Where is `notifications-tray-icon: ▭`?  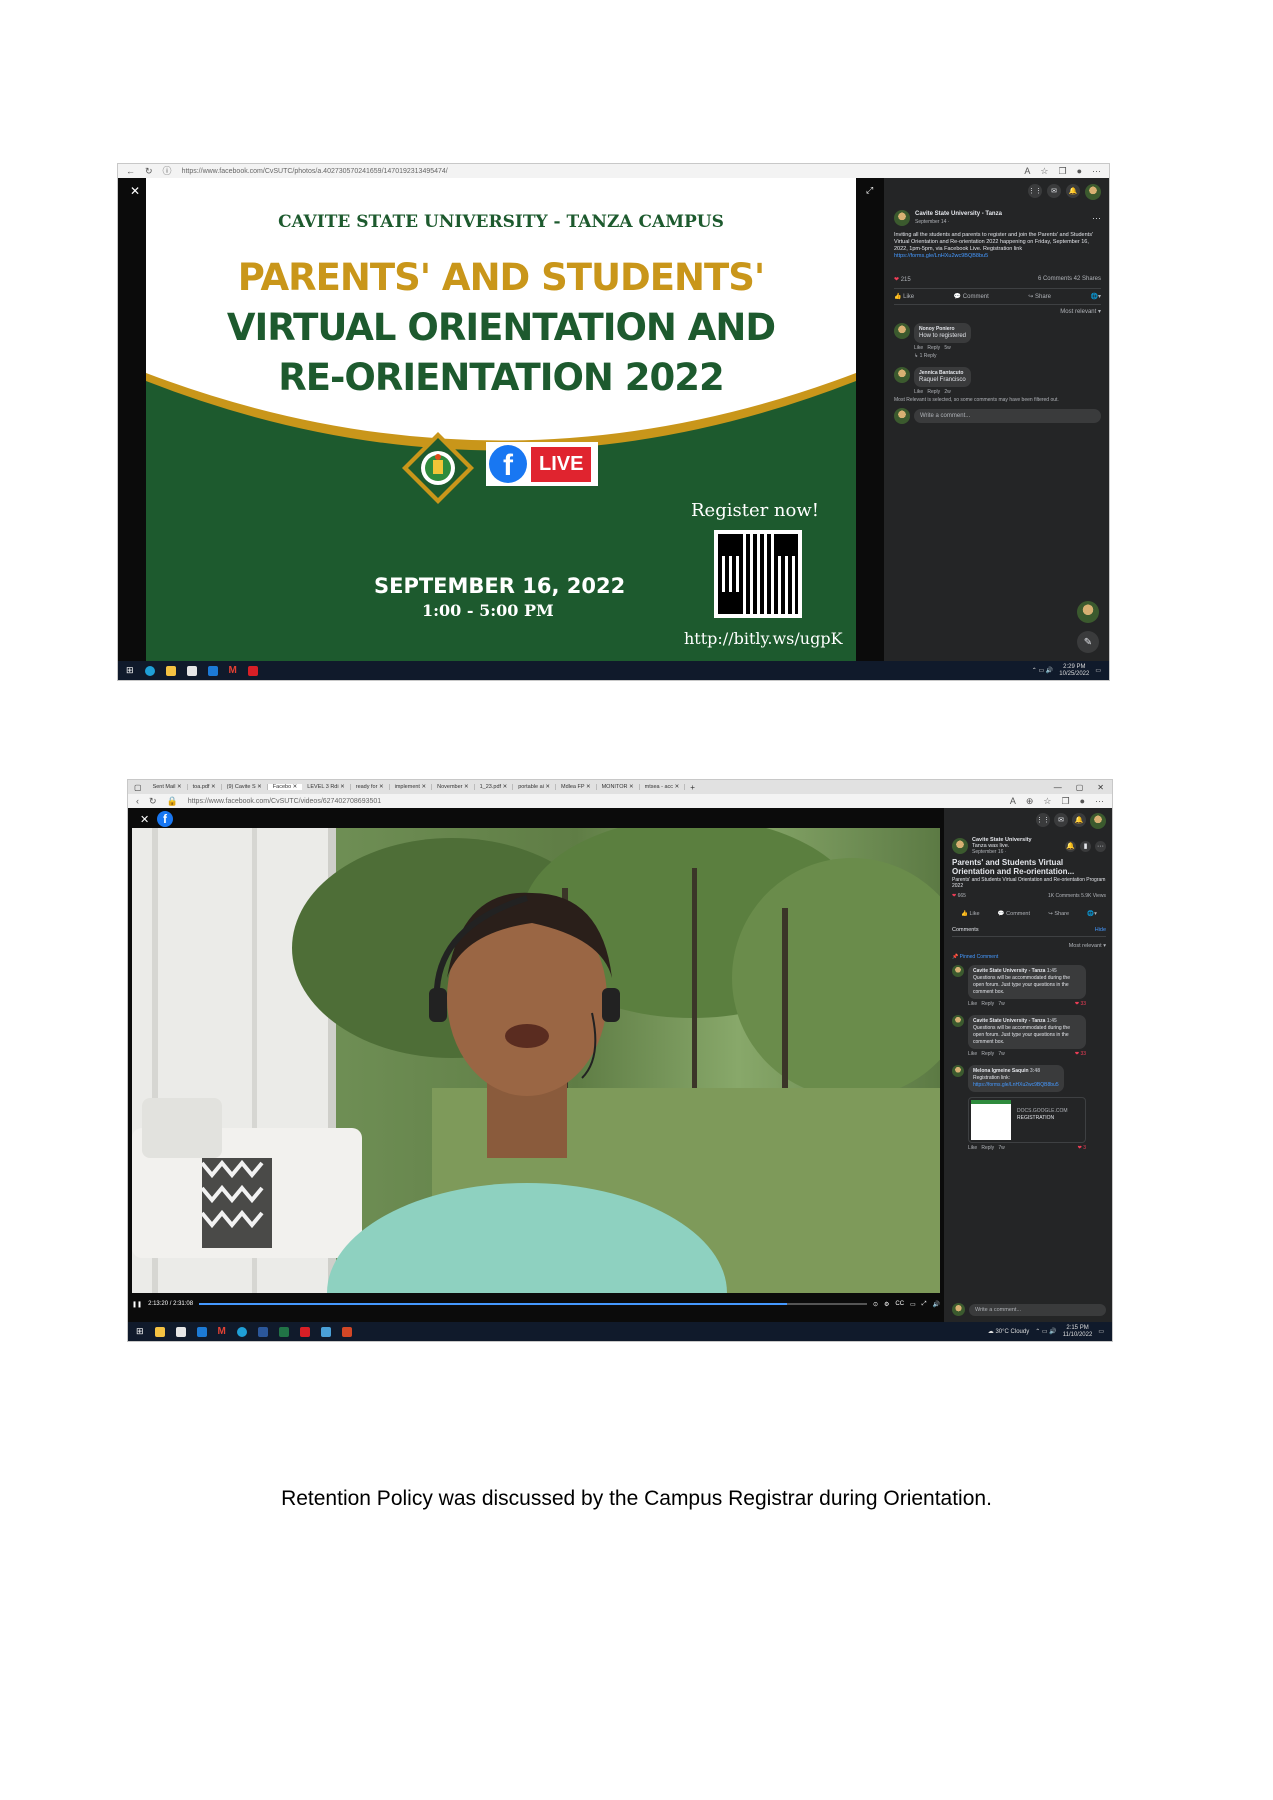
notifications-tray-icon: ▭ is located at coordinates (1098, 670).